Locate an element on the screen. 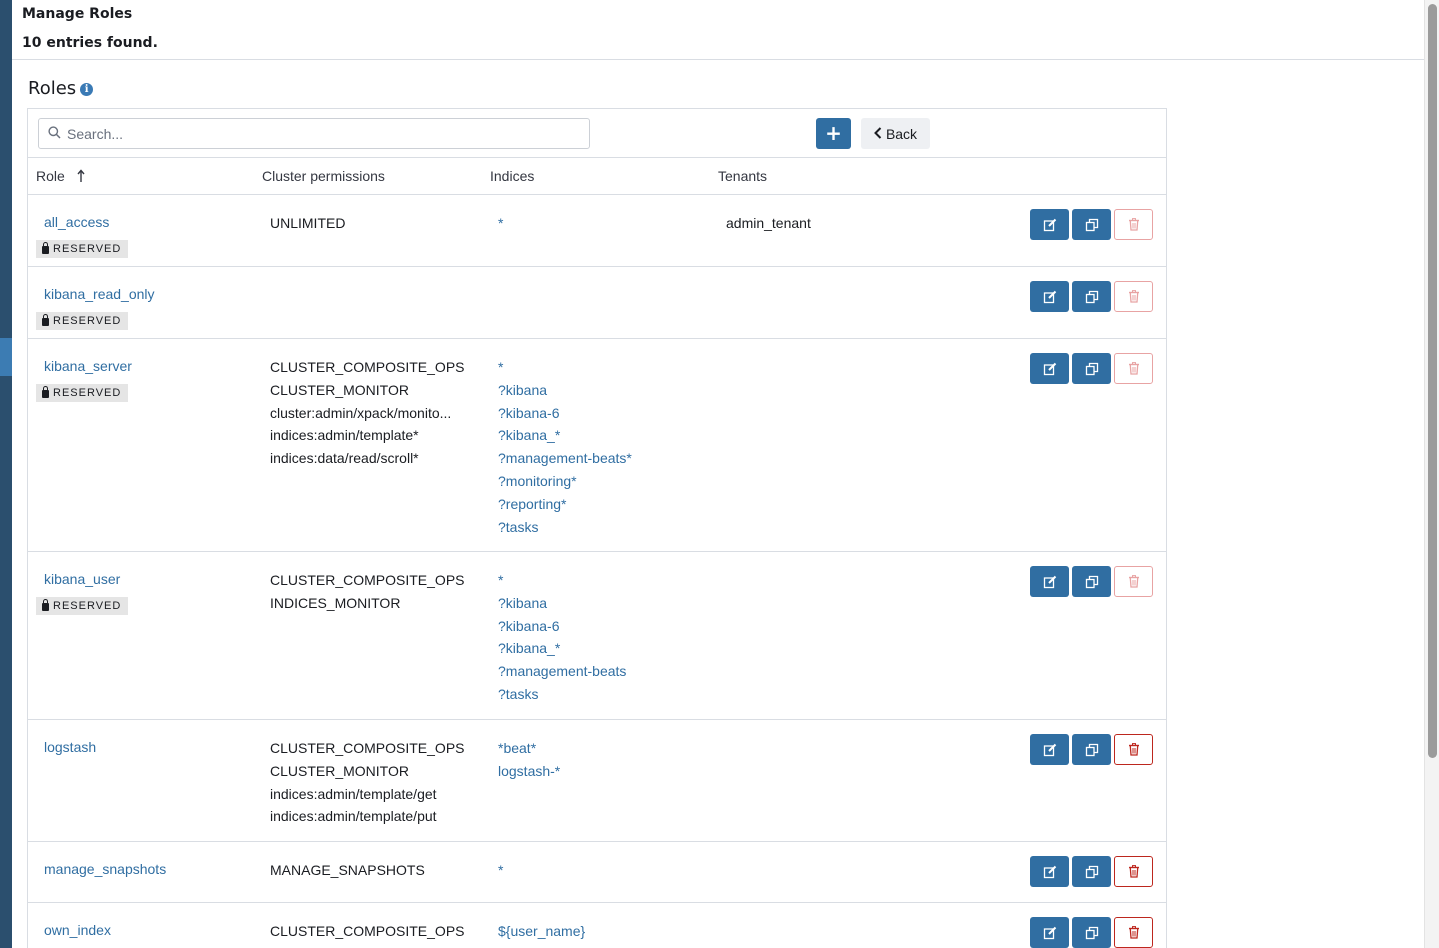 This screenshot has width=1439, height=948. column-header-tenants: Tenants is located at coordinates (742, 176).